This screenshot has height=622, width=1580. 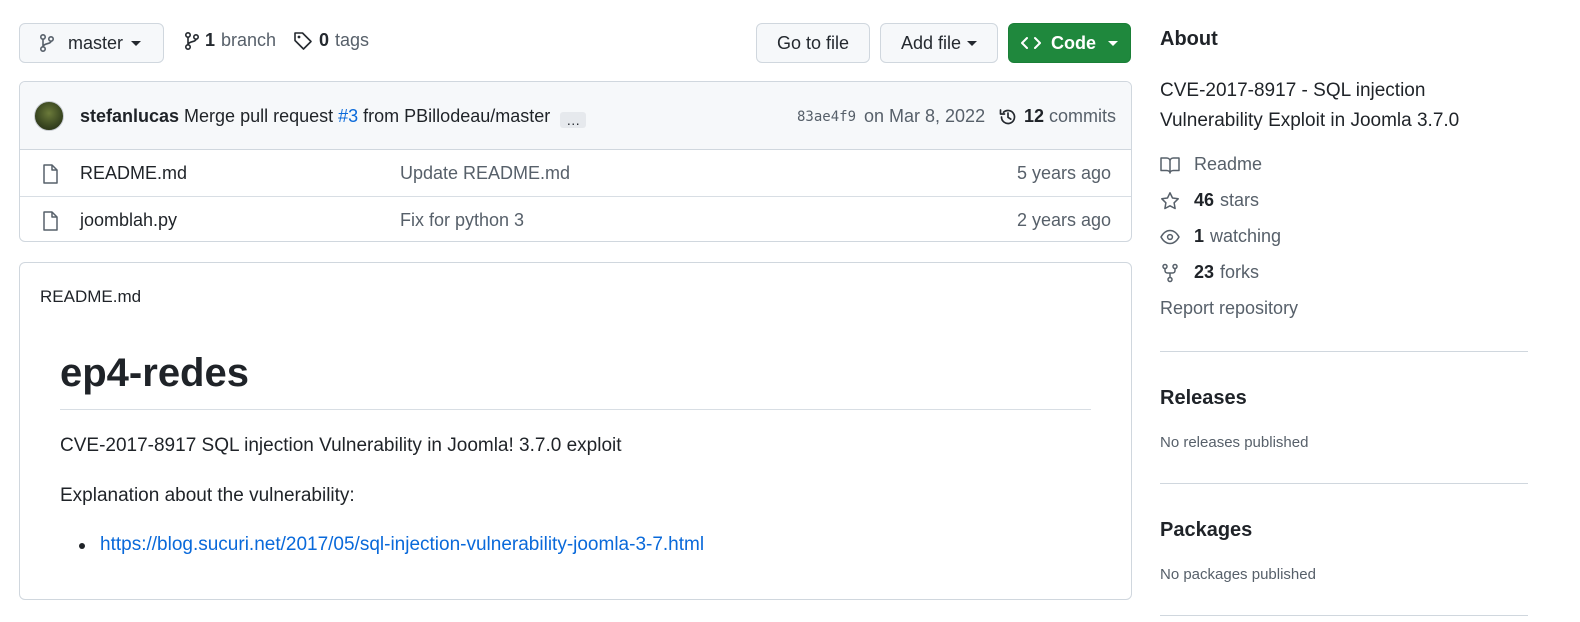 I want to click on branch-label: branch, so click(x=249, y=40).